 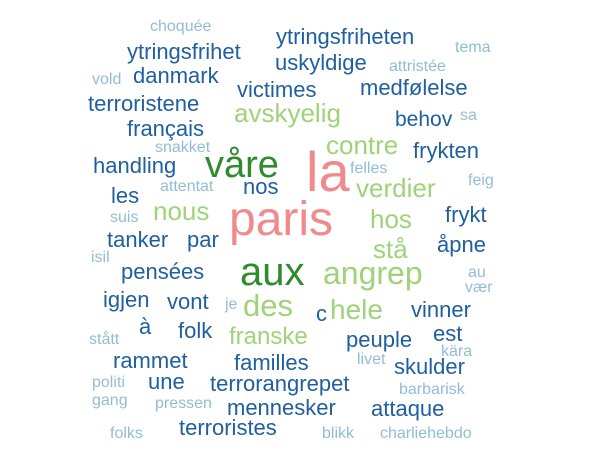 What do you see at coordinates (362, 145) in the screenshot?
I see `word-contre: contre` at bounding box center [362, 145].